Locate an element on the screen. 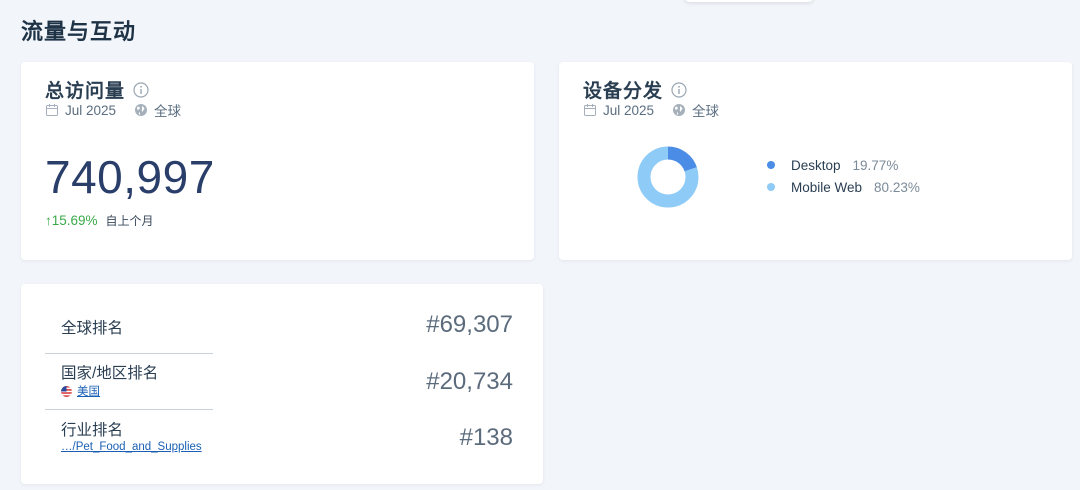 The height and width of the screenshot is (490, 1080). total-visits-value: 740,997 is located at coordinates (130, 177).